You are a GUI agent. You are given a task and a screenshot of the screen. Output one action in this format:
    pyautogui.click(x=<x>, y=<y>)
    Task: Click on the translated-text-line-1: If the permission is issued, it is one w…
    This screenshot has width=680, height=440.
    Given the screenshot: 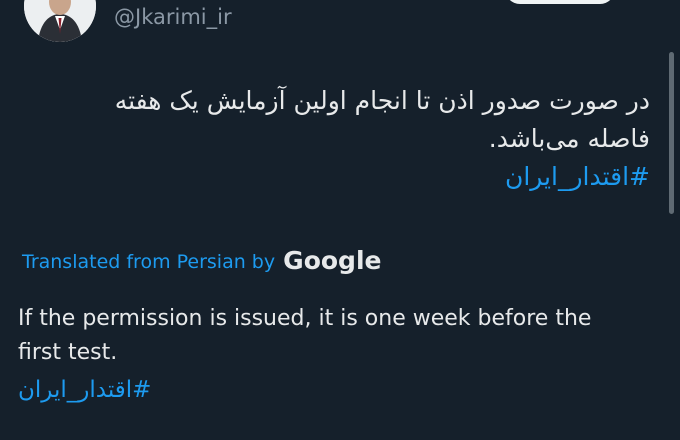 What is the action you would take?
    pyautogui.click(x=305, y=318)
    